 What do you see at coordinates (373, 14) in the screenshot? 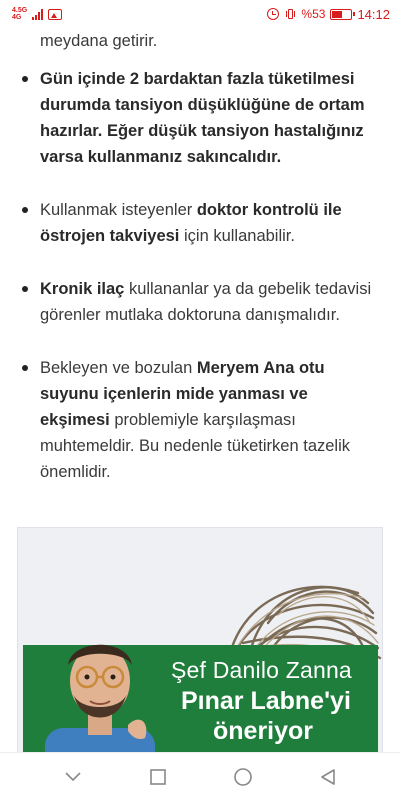
I see `clock: 14:12` at bounding box center [373, 14].